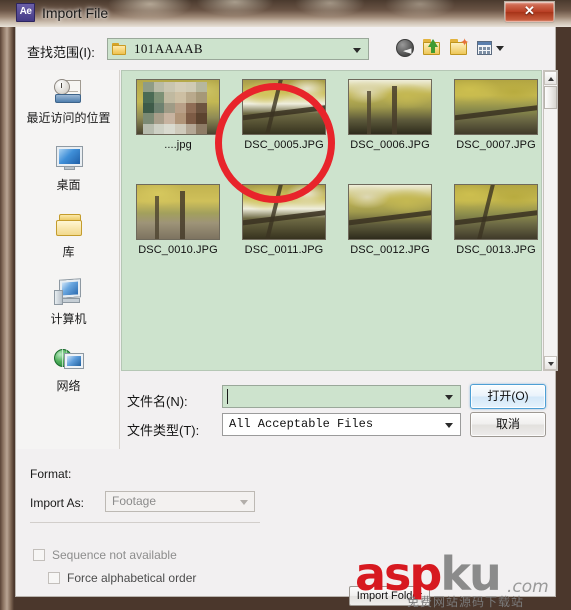 The width and height of the screenshot is (571, 610). I want to click on back-button: ◄, so click(405, 48).